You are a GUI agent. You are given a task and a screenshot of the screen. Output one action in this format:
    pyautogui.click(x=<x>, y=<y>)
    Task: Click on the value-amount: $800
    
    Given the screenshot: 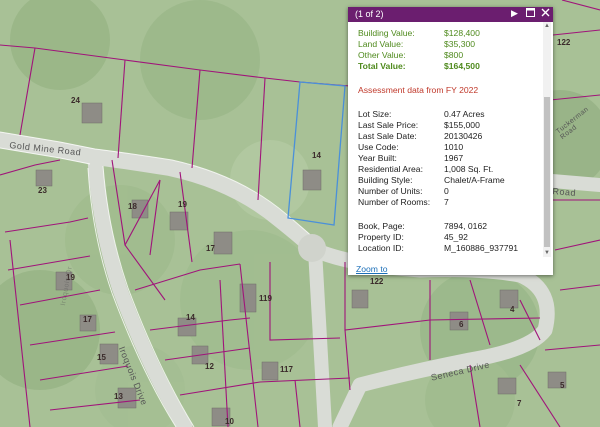 What is the action you would take?
    pyautogui.click(x=454, y=55)
    